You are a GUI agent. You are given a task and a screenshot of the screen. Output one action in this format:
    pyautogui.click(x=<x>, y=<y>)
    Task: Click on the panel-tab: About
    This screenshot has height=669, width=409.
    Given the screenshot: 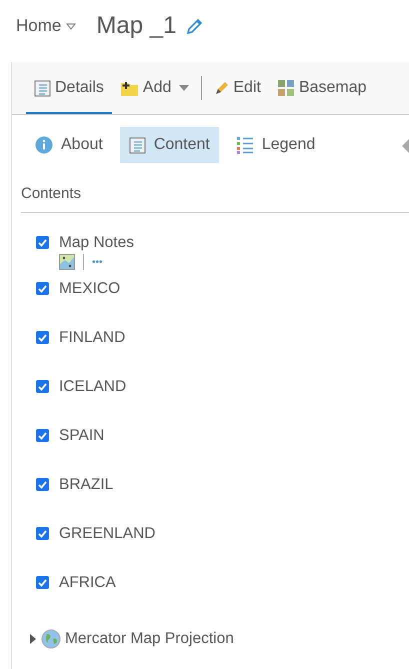 What is the action you would take?
    pyautogui.click(x=69, y=145)
    